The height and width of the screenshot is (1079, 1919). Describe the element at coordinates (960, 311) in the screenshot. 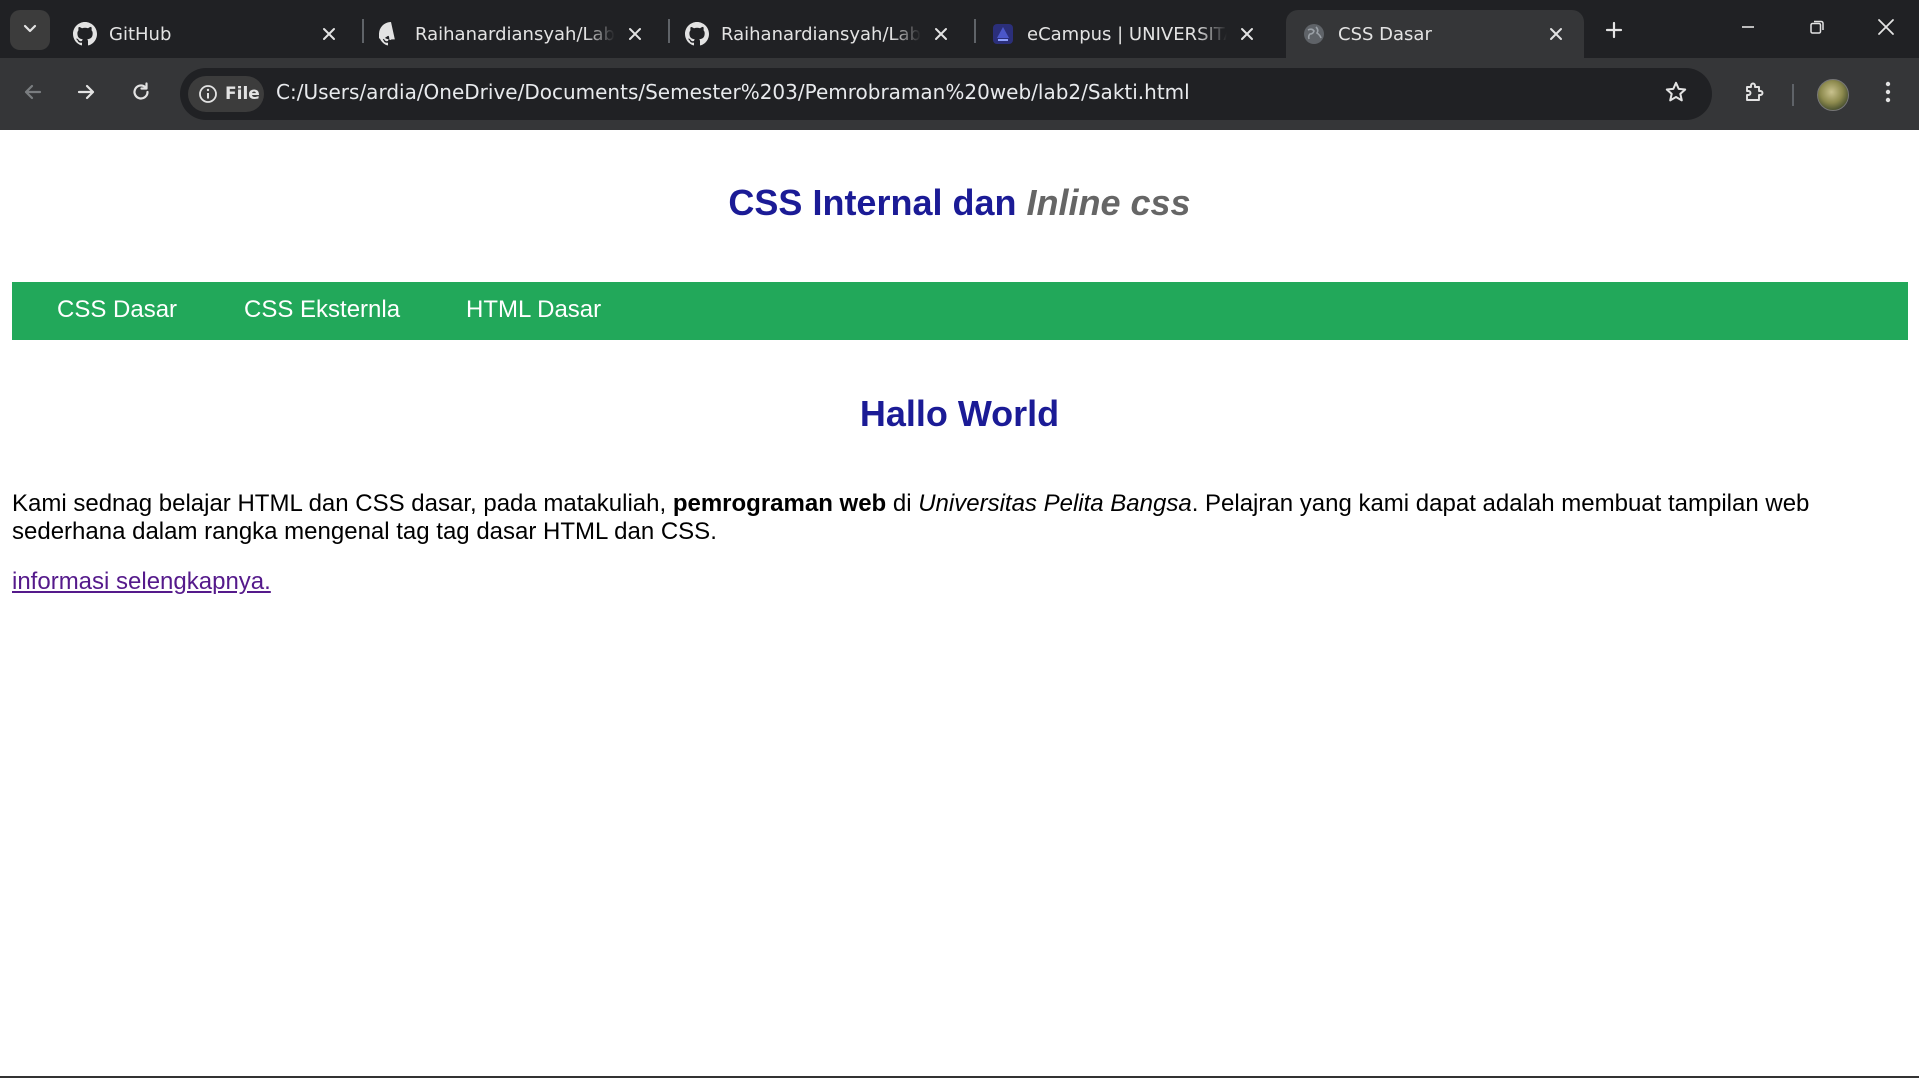

I see `nav-bar: CSS Dasar CSS Eksternla HTML Dasar` at that location.